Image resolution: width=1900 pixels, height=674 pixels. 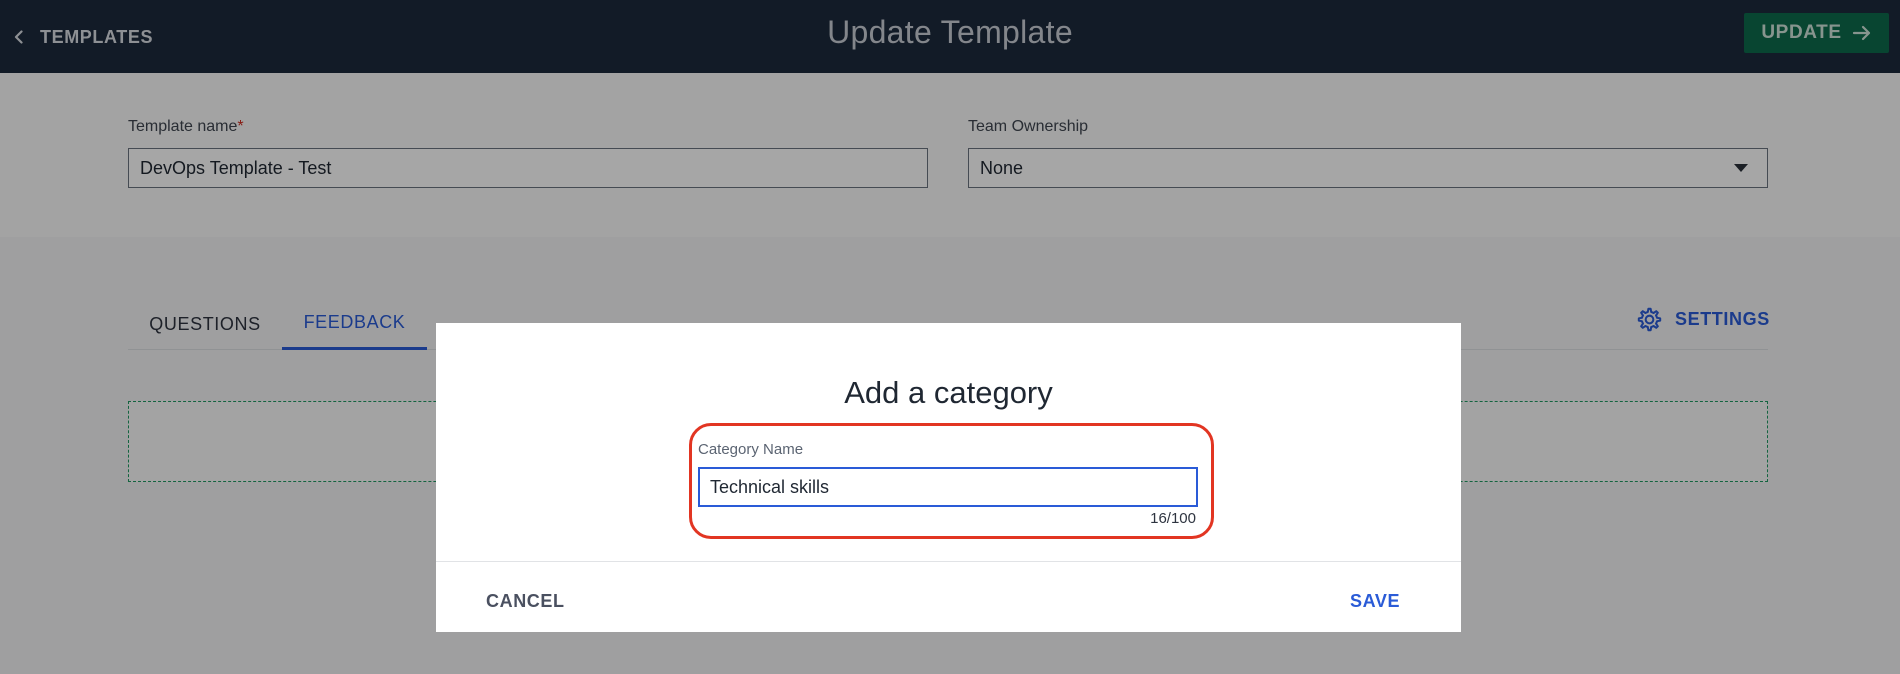 I want to click on dialog-title: Add a category, so click(x=948, y=392).